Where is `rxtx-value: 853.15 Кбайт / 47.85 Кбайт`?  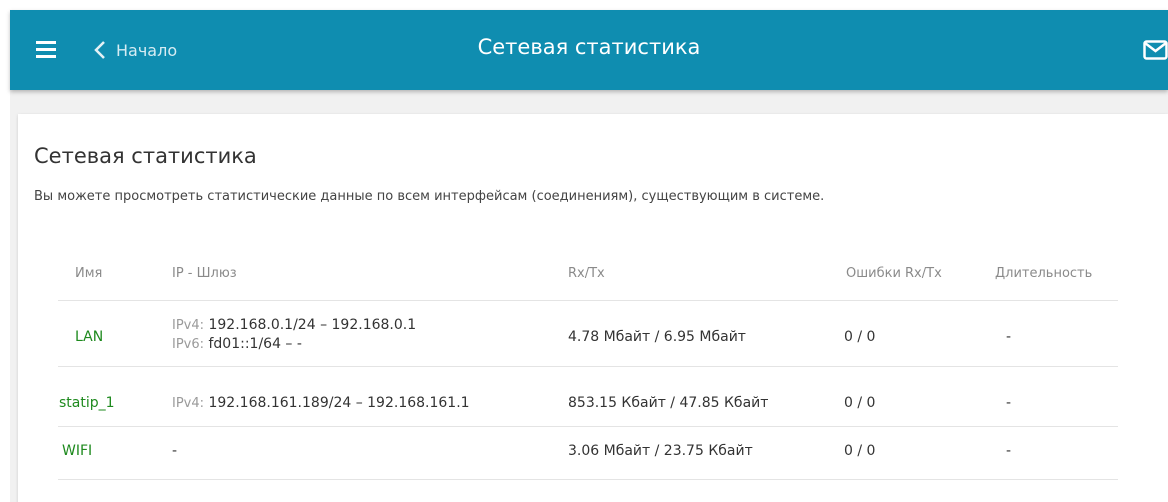
rxtx-value: 853.15 Кбайт / 47.85 Кбайт is located at coordinates (668, 403).